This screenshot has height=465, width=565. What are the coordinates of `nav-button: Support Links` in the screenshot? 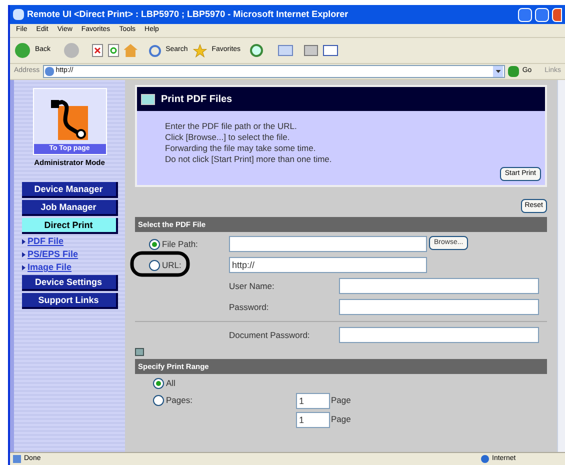 It's located at (70, 301).